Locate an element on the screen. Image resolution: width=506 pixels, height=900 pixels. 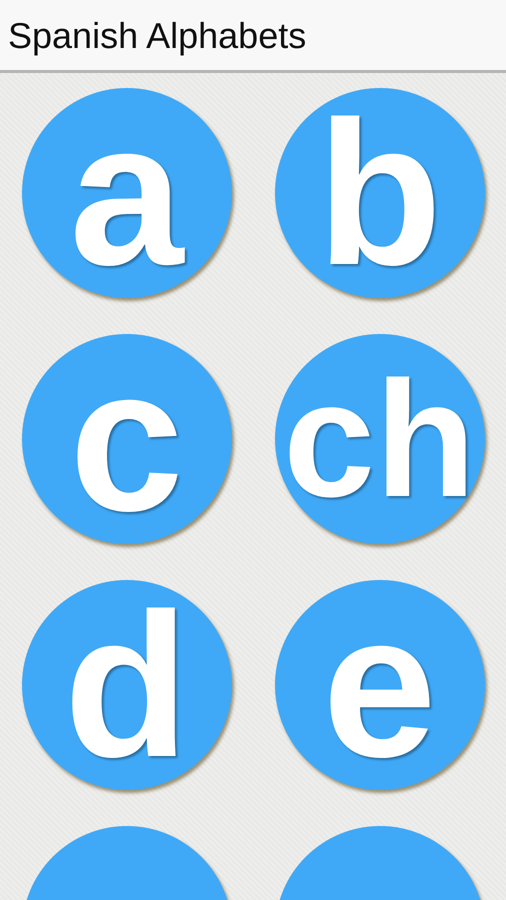
letter-button: ch is located at coordinates (379, 439).